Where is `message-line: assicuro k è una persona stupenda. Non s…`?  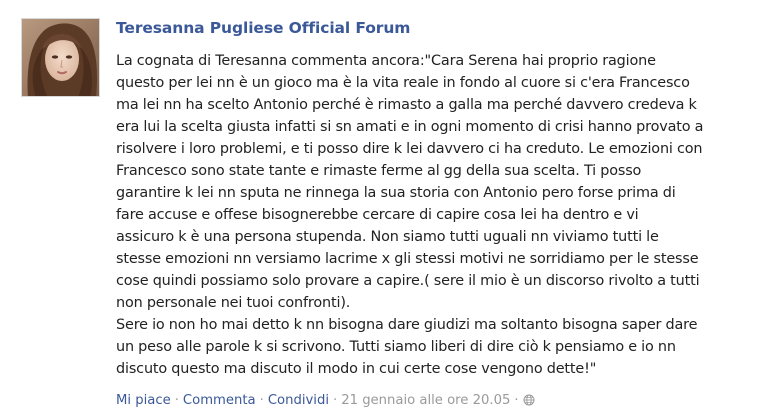
message-line: assicuro k è una persona stupenda. Non s… is located at coordinates (387, 237).